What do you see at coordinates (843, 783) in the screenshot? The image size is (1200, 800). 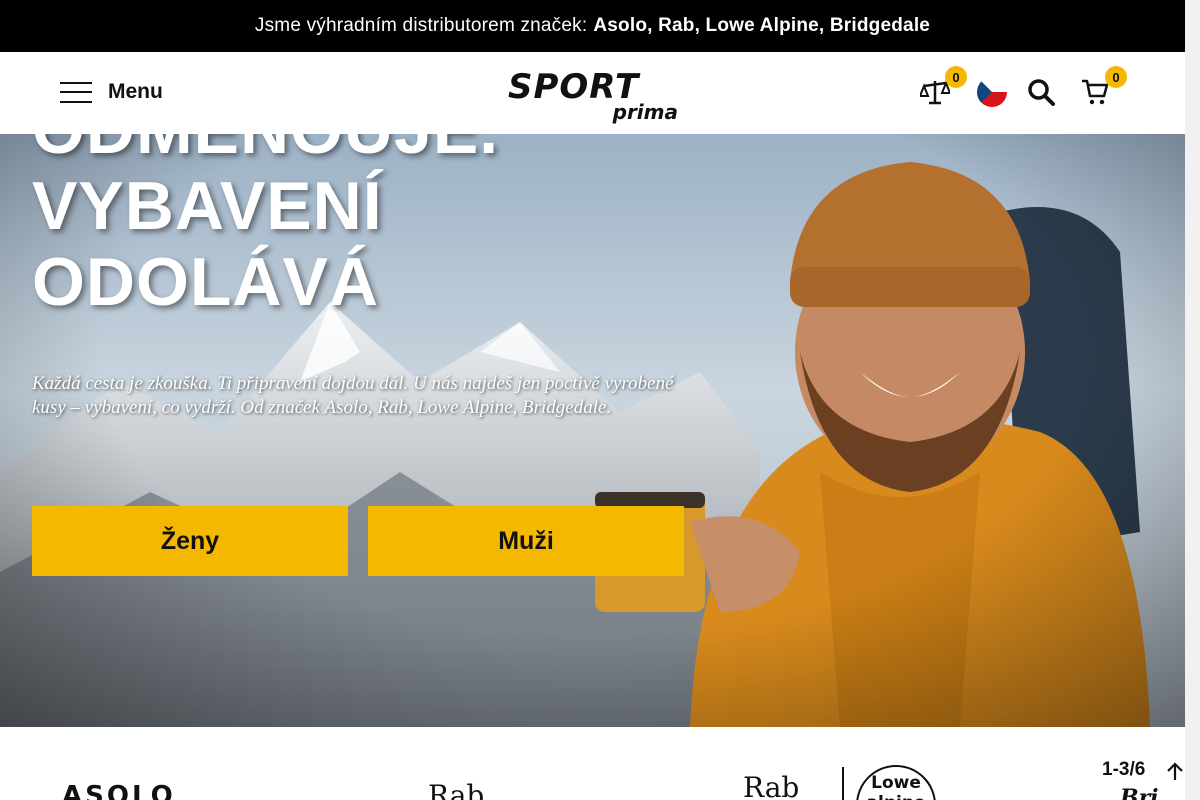 I see `brand-divider` at bounding box center [843, 783].